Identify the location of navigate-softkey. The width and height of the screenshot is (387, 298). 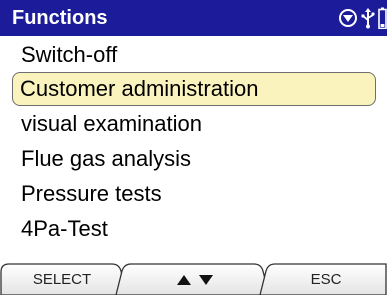
(194, 278).